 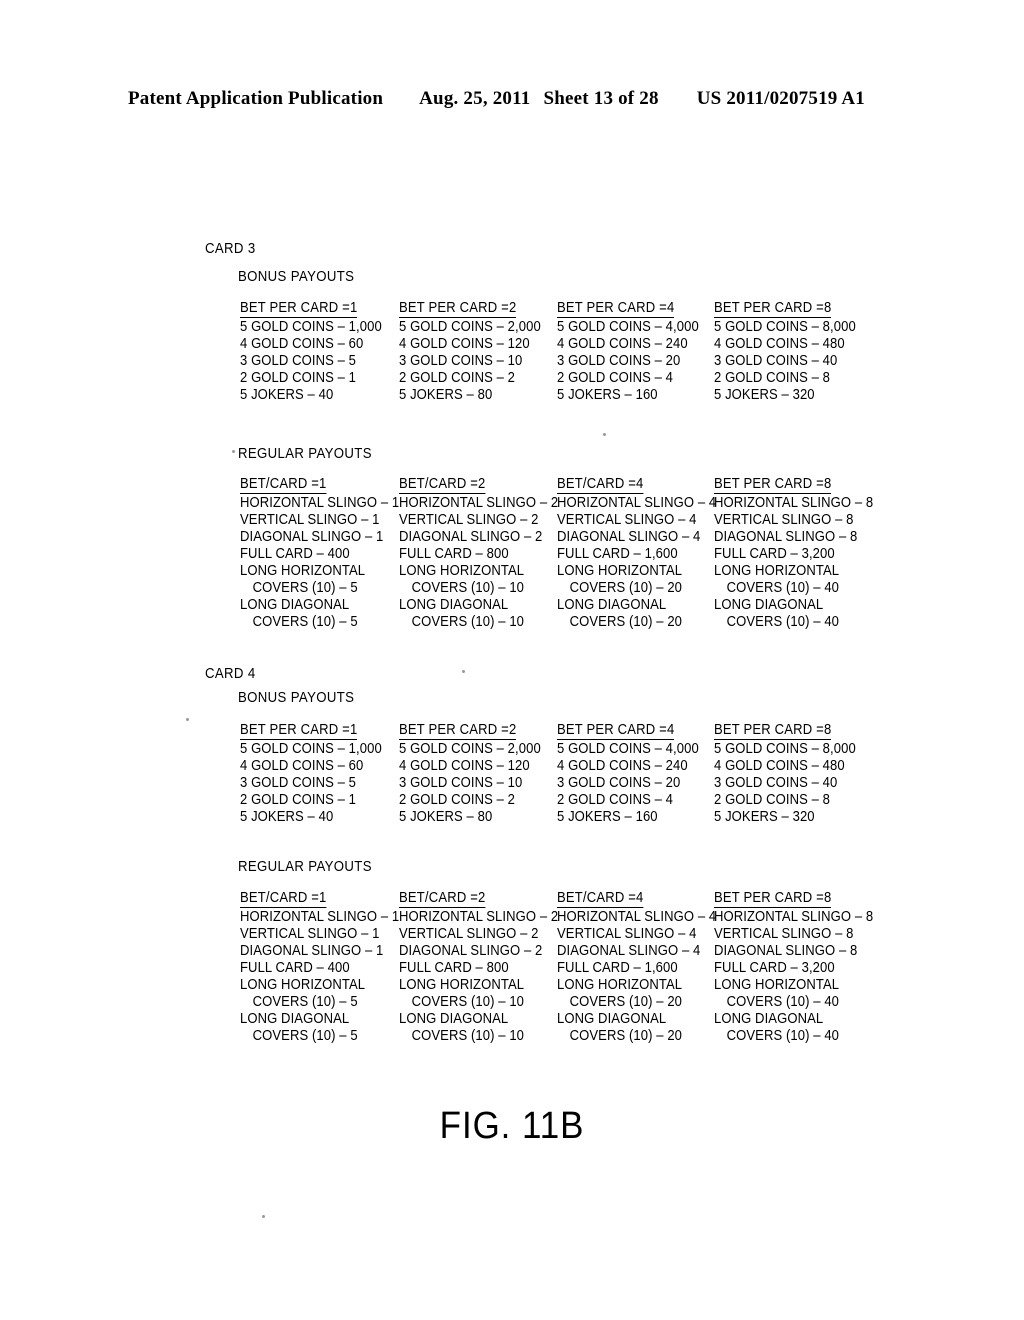 What do you see at coordinates (773, 485) in the screenshot?
I see `column-header: BET PER CARD =8` at bounding box center [773, 485].